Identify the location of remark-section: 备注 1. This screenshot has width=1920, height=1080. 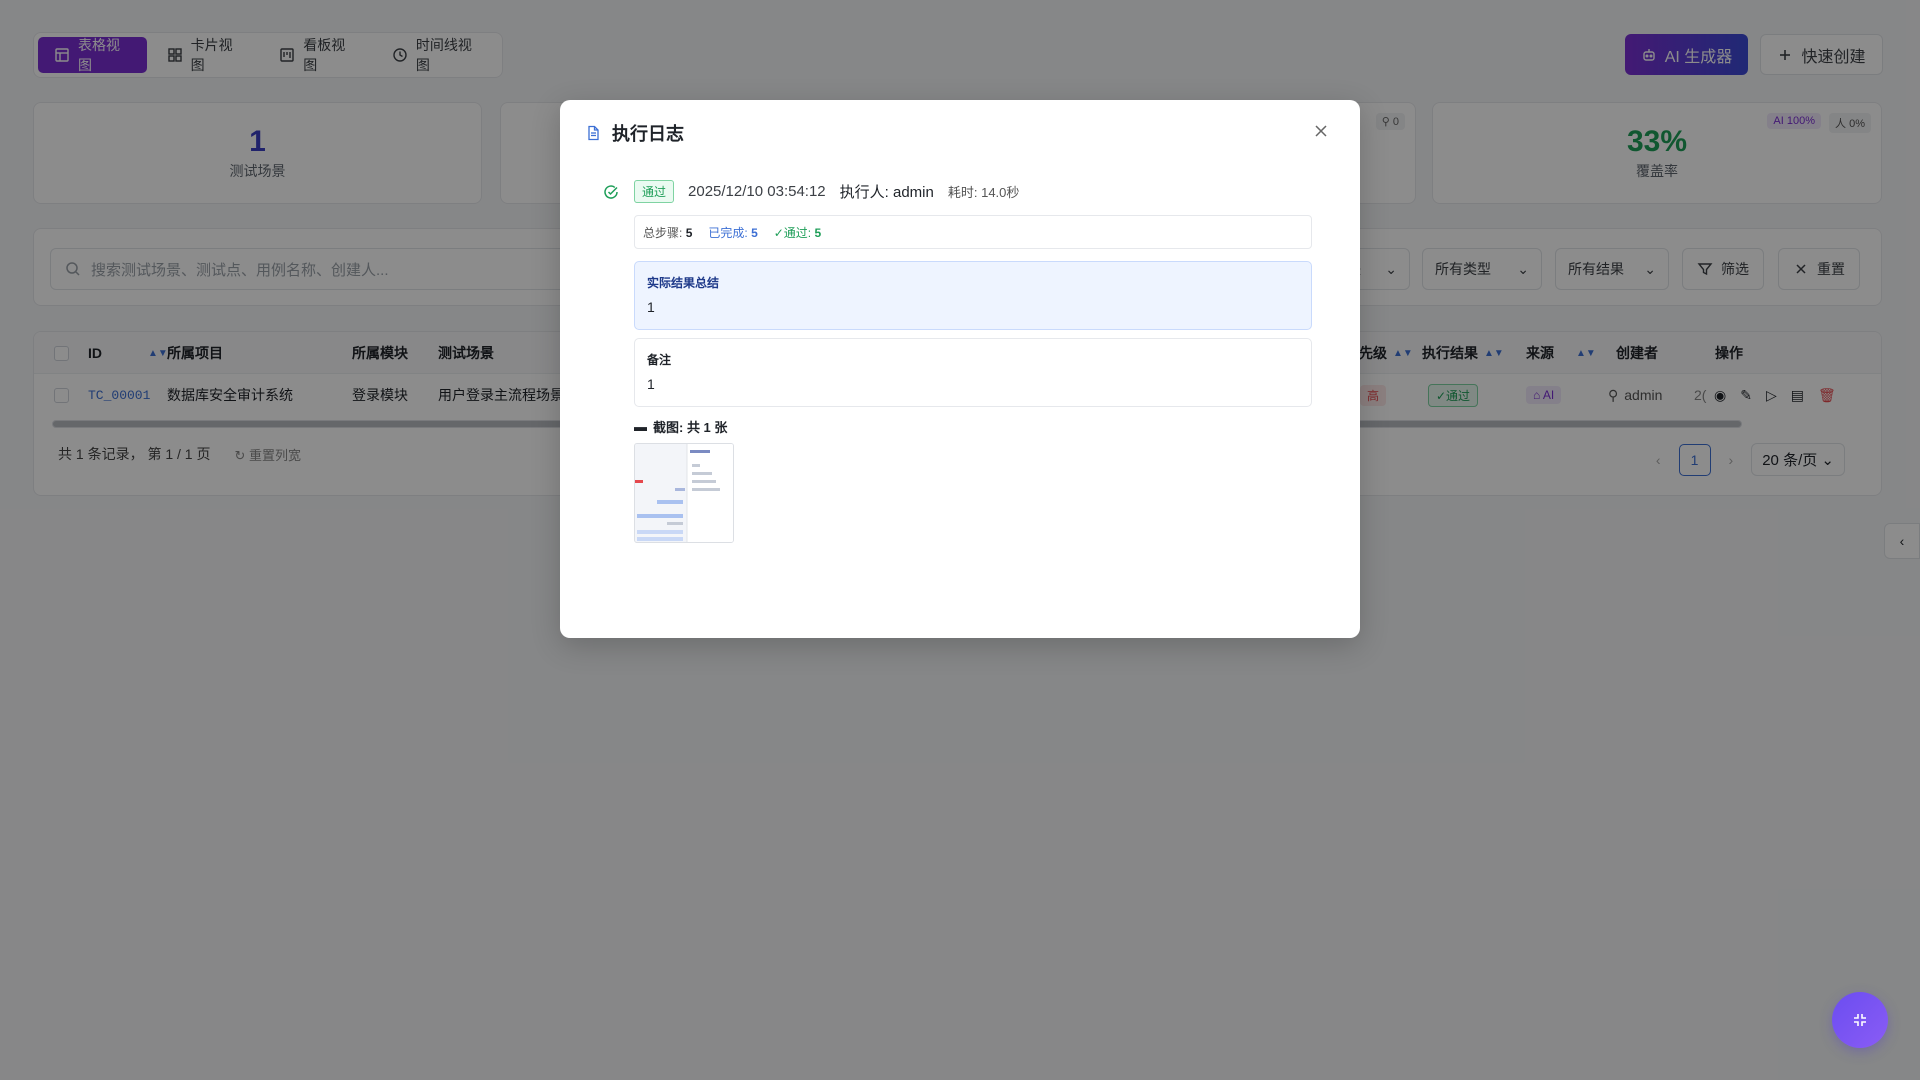
(973, 372).